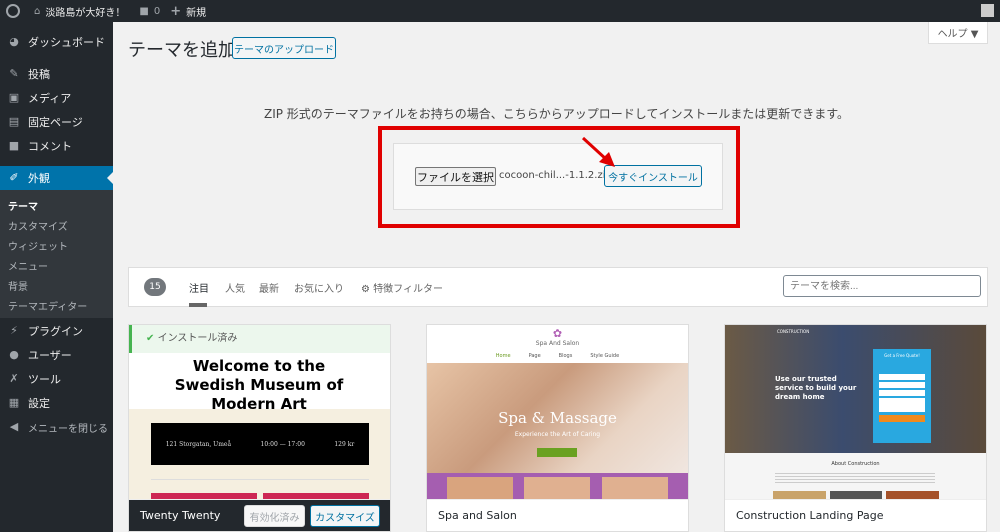  I want to click on activated-button: 有効化済み, so click(274, 516).